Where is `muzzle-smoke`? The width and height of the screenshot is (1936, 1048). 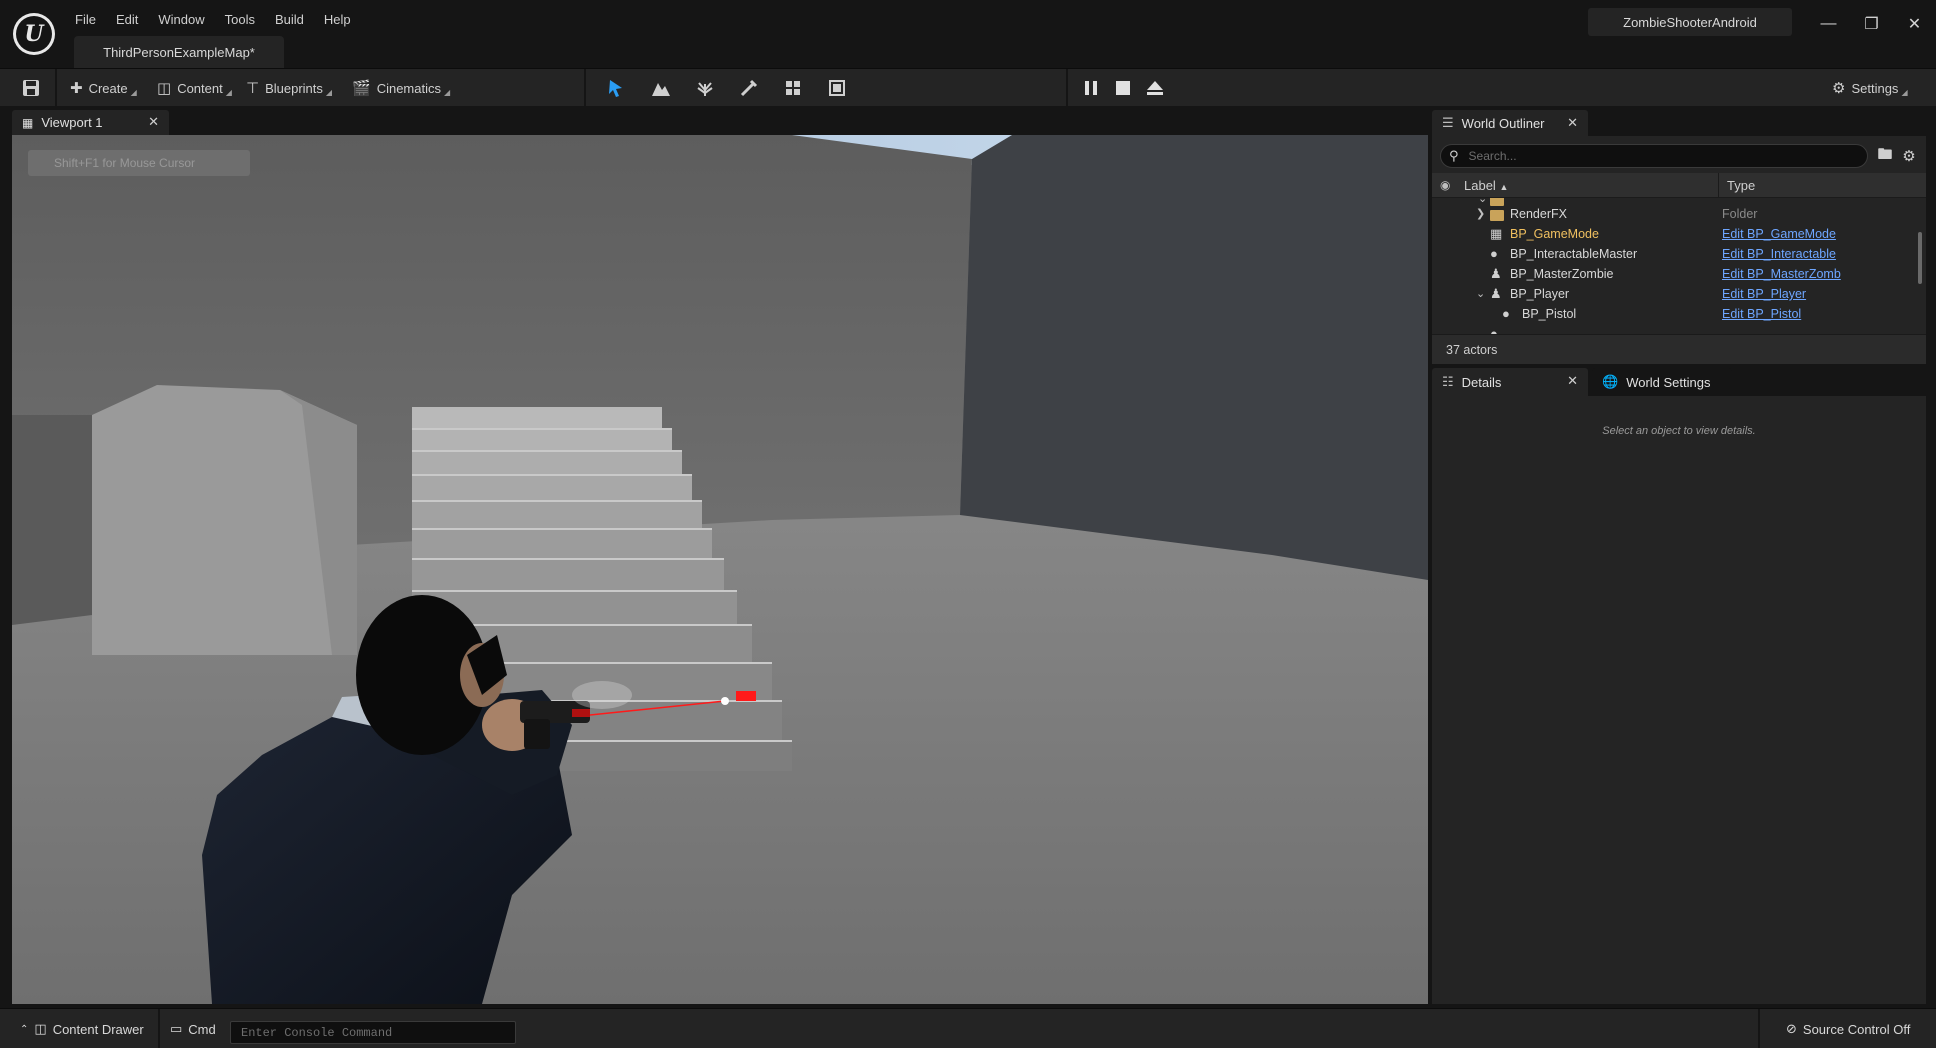
muzzle-smoke is located at coordinates (602, 695).